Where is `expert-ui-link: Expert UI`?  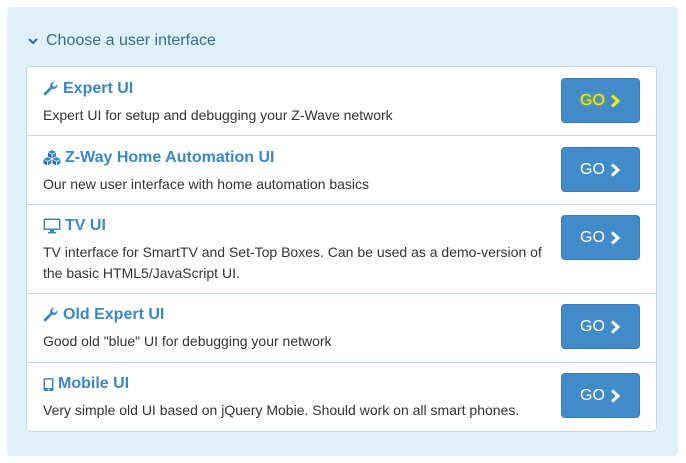
expert-ui-link: Expert UI is located at coordinates (88, 89).